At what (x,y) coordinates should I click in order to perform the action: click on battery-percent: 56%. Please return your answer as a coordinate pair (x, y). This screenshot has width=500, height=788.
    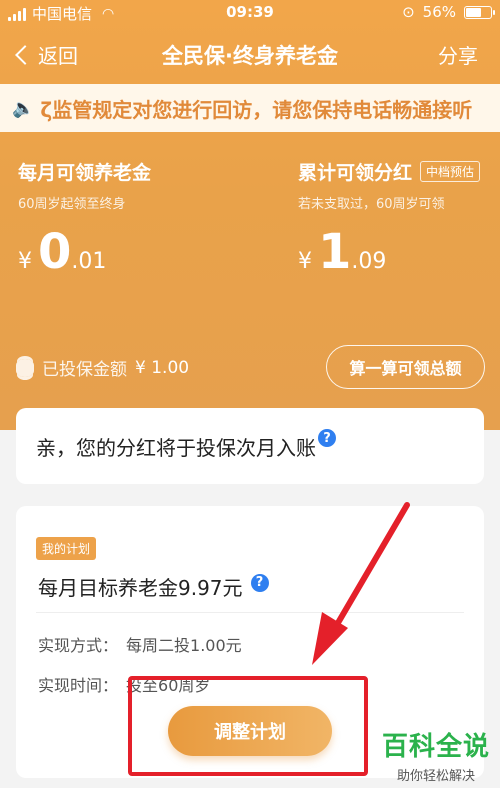
    Looking at the image, I should click on (439, 12).